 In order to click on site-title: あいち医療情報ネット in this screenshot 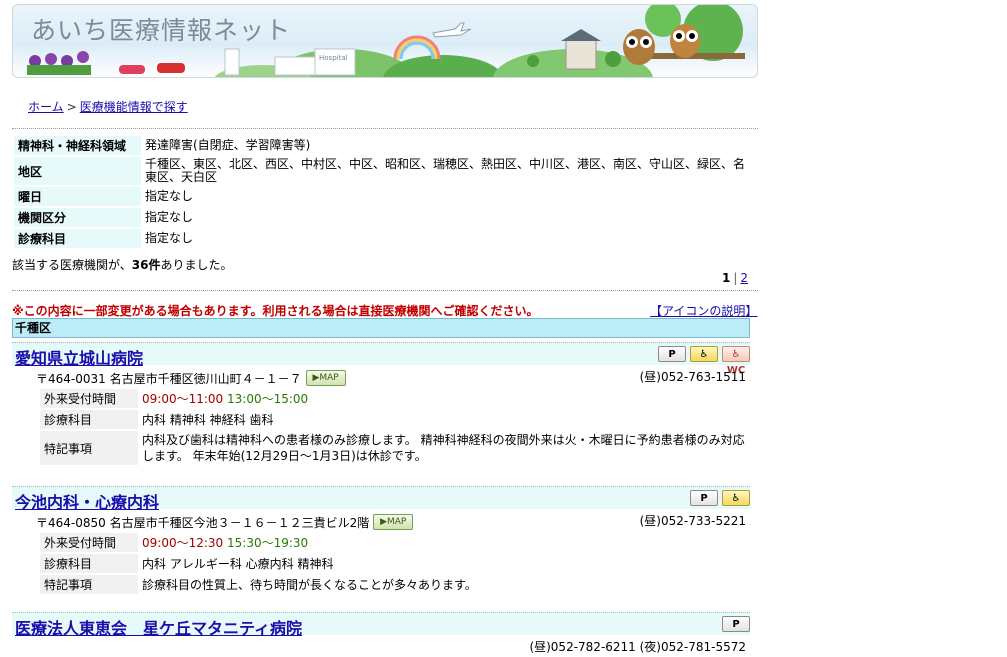, I will do `click(161, 29)`.